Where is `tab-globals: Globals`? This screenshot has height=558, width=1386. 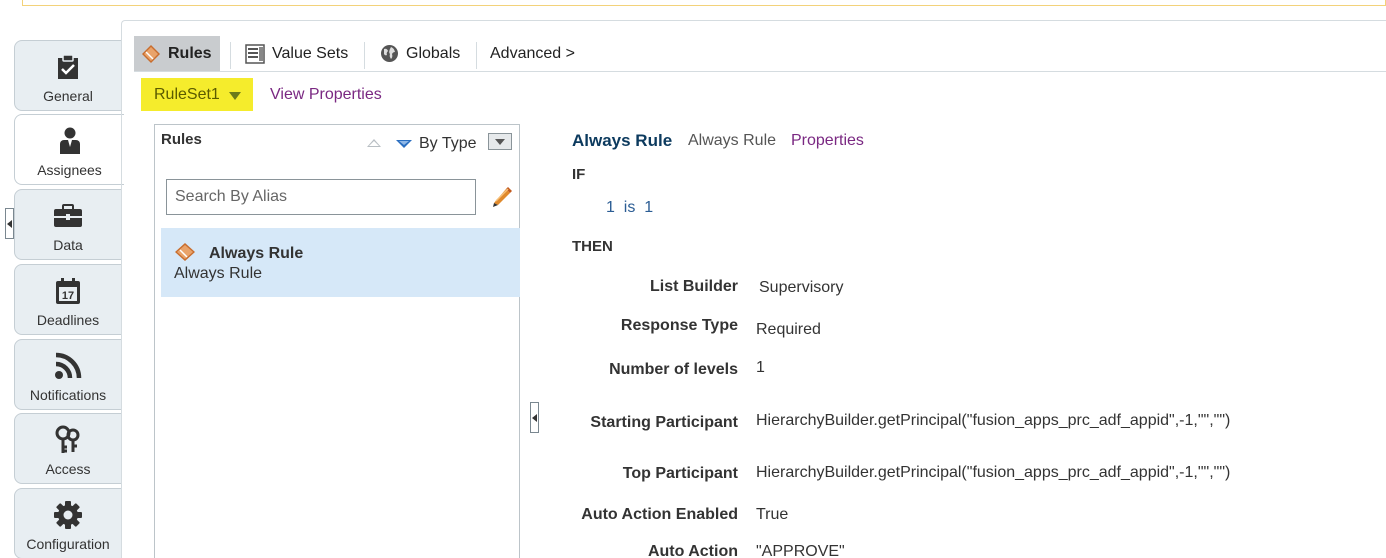
tab-globals: Globals is located at coordinates (420, 53).